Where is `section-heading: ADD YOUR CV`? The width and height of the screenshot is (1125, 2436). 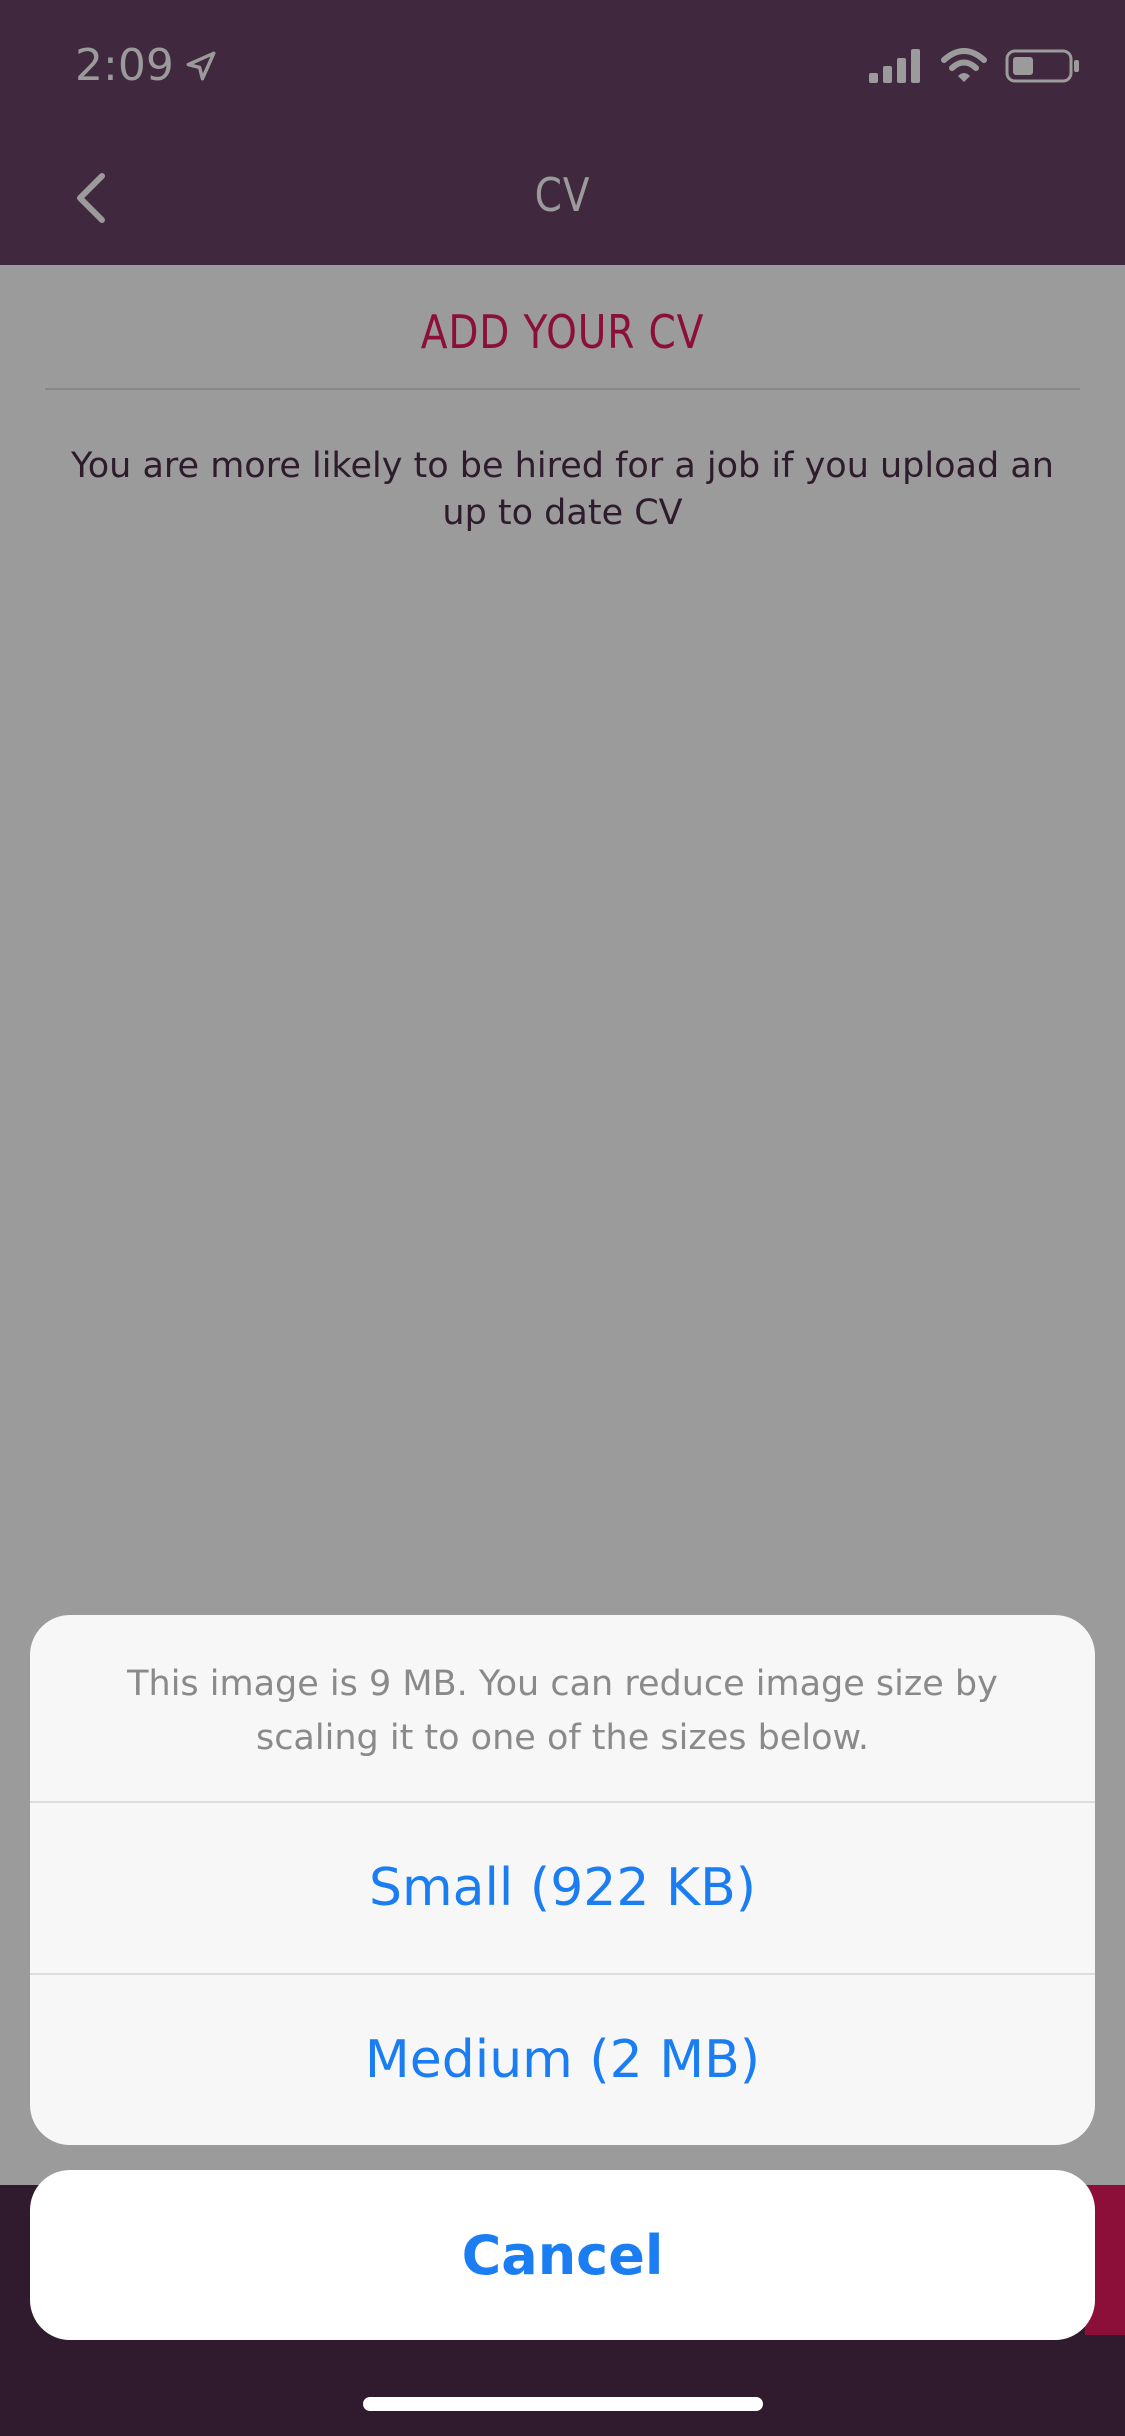 section-heading: ADD YOUR CV is located at coordinates (562, 332).